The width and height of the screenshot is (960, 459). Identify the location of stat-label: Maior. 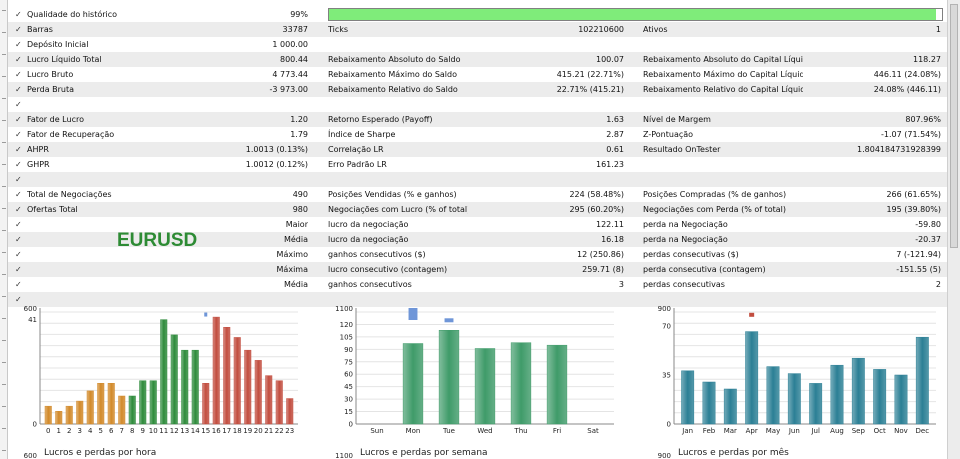
(296, 224).